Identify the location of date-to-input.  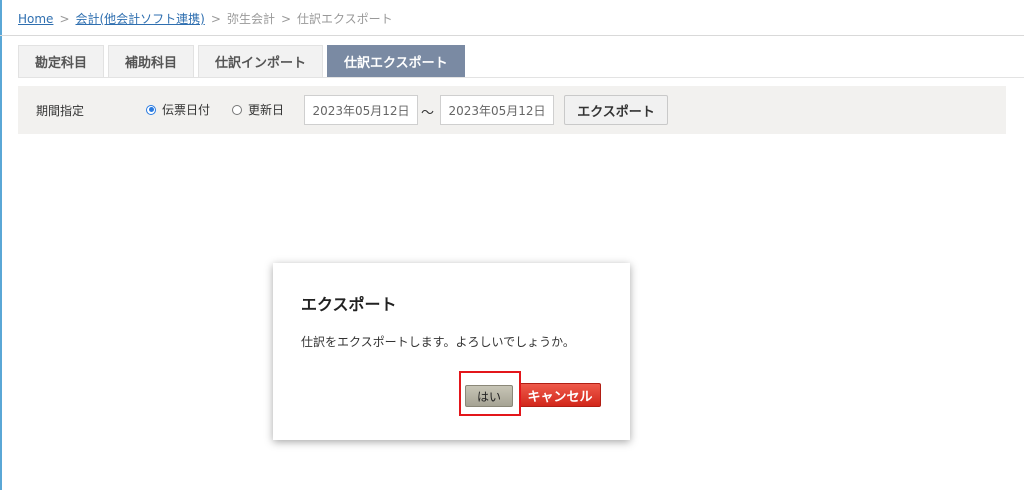
(497, 110).